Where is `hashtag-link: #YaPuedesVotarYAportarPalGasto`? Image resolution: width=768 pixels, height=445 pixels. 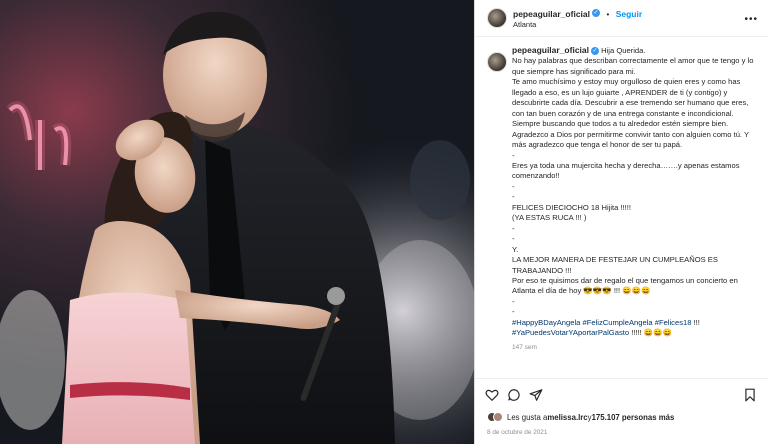
hashtag-link: #YaPuedesVotarYAportarPalGasto is located at coordinates (570, 332).